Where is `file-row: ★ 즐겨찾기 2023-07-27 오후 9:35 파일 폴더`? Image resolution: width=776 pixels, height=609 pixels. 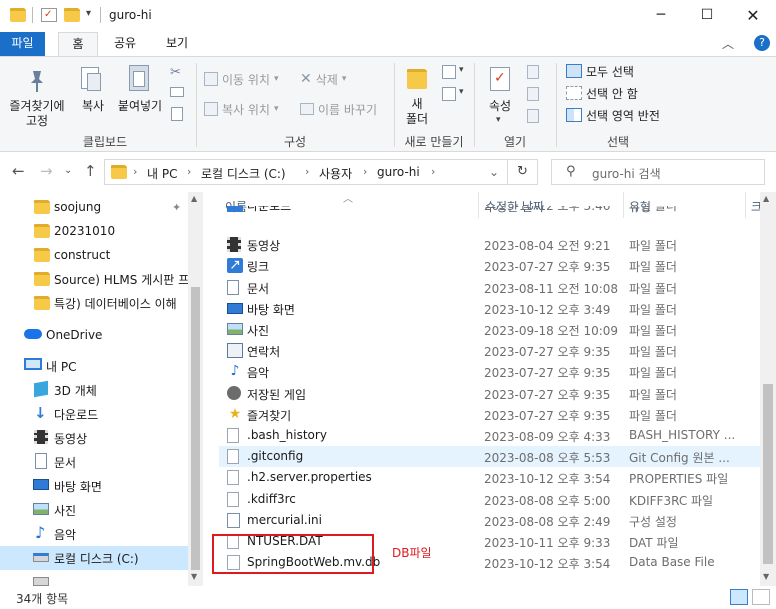
file-row: ★ 즐겨찾기 2023-07-27 오후 9:35 파일 폴더 is located at coordinates (490, 414).